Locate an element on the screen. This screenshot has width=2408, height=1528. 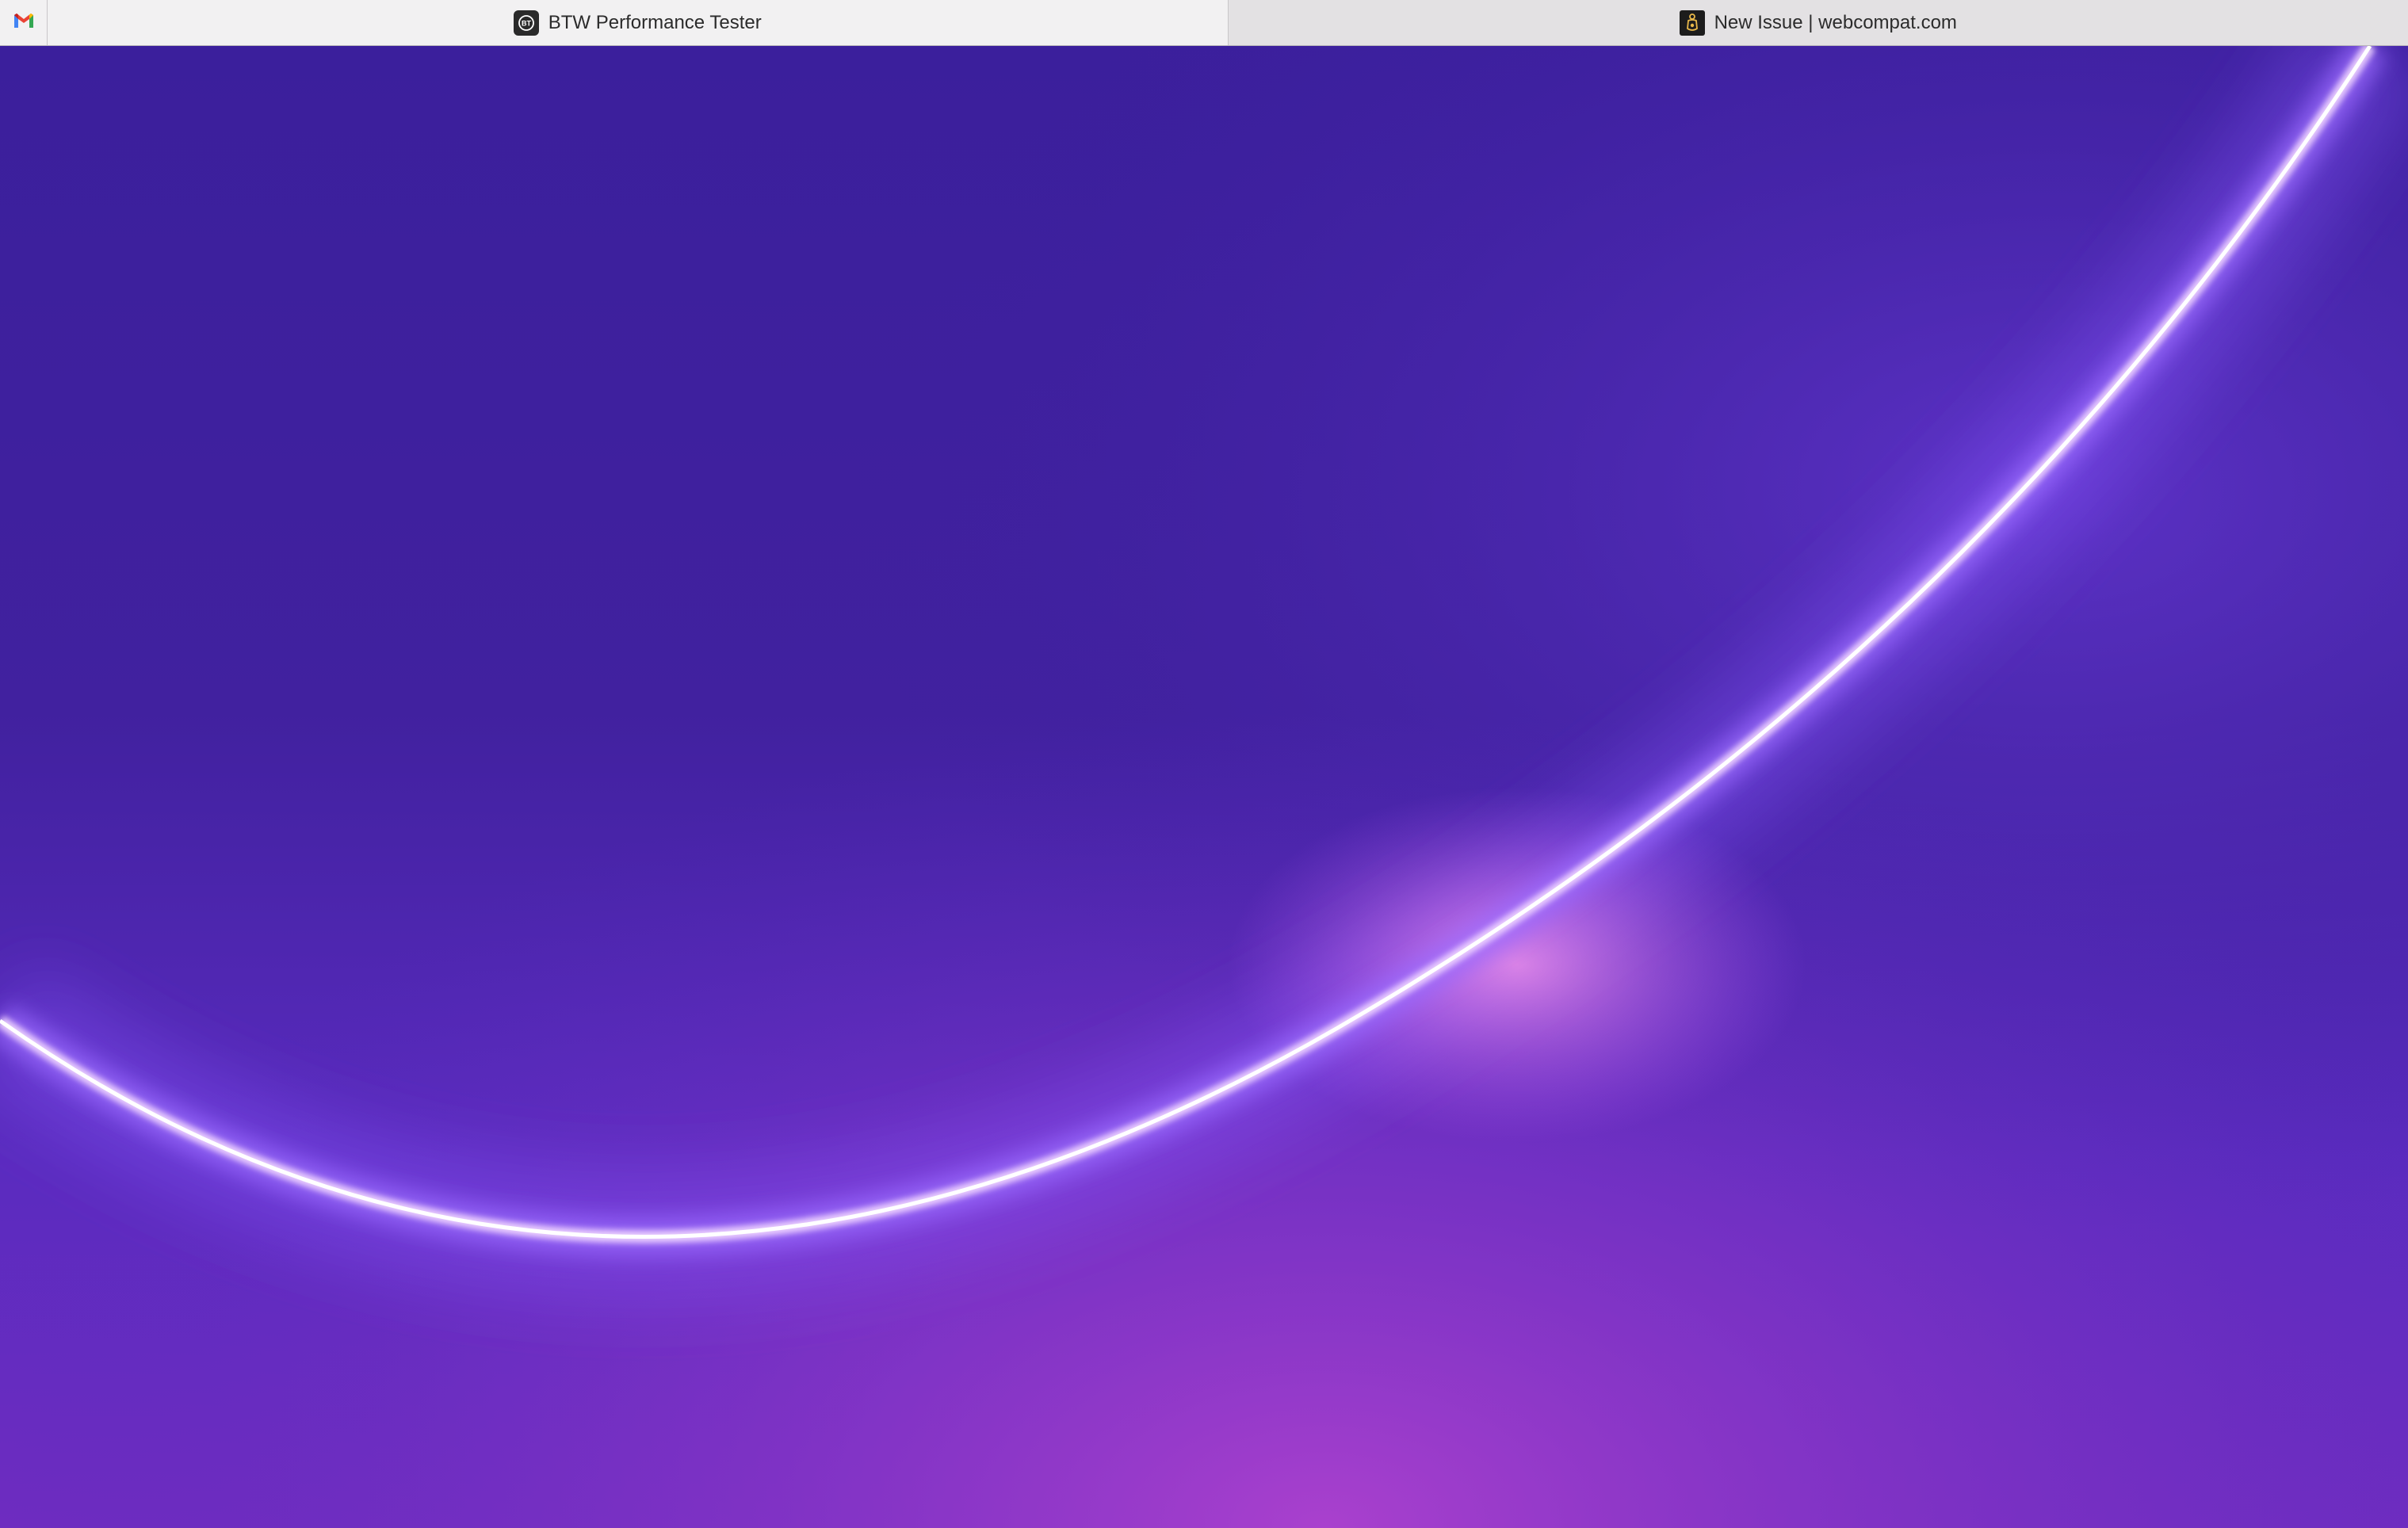
btw-favicon-icon: BT is located at coordinates (526, 23).